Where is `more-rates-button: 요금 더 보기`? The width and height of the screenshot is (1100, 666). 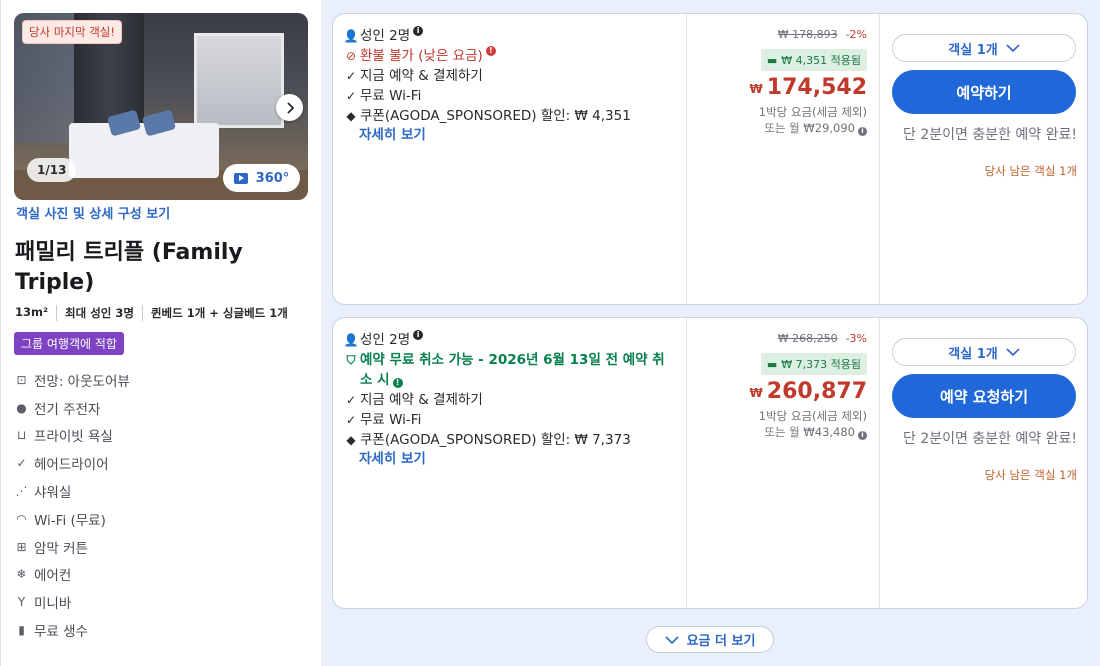 more-rates-button: 요금 더 보기 is located at coordinates (710, 639).